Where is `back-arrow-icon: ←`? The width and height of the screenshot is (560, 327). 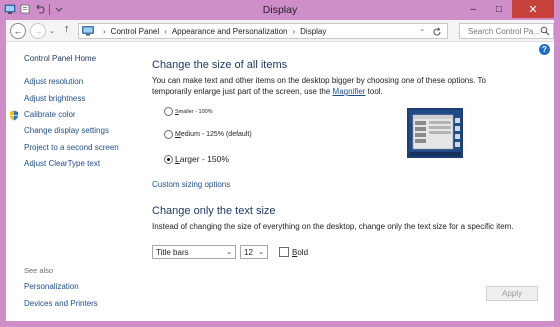 back-arrow-icon: ← is located at coordinates (18, 31).